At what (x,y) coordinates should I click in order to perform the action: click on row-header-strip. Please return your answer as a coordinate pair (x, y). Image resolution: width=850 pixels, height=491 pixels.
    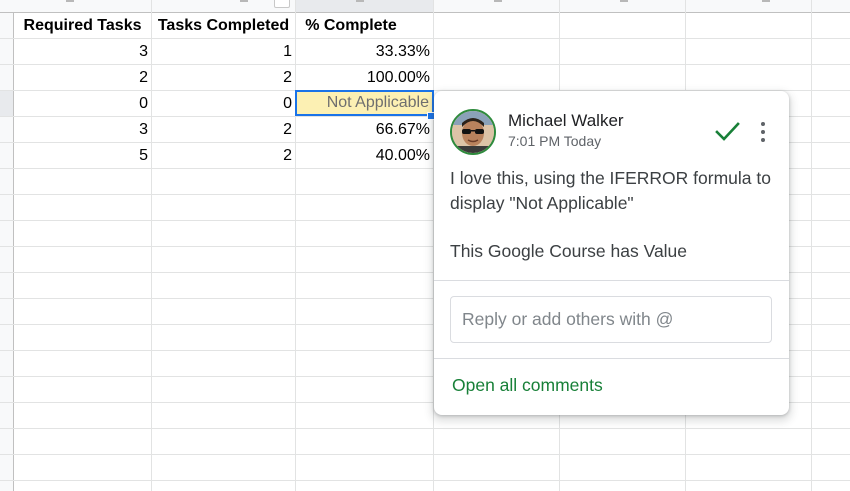
    Looking at the image, I should click on (7, 252).